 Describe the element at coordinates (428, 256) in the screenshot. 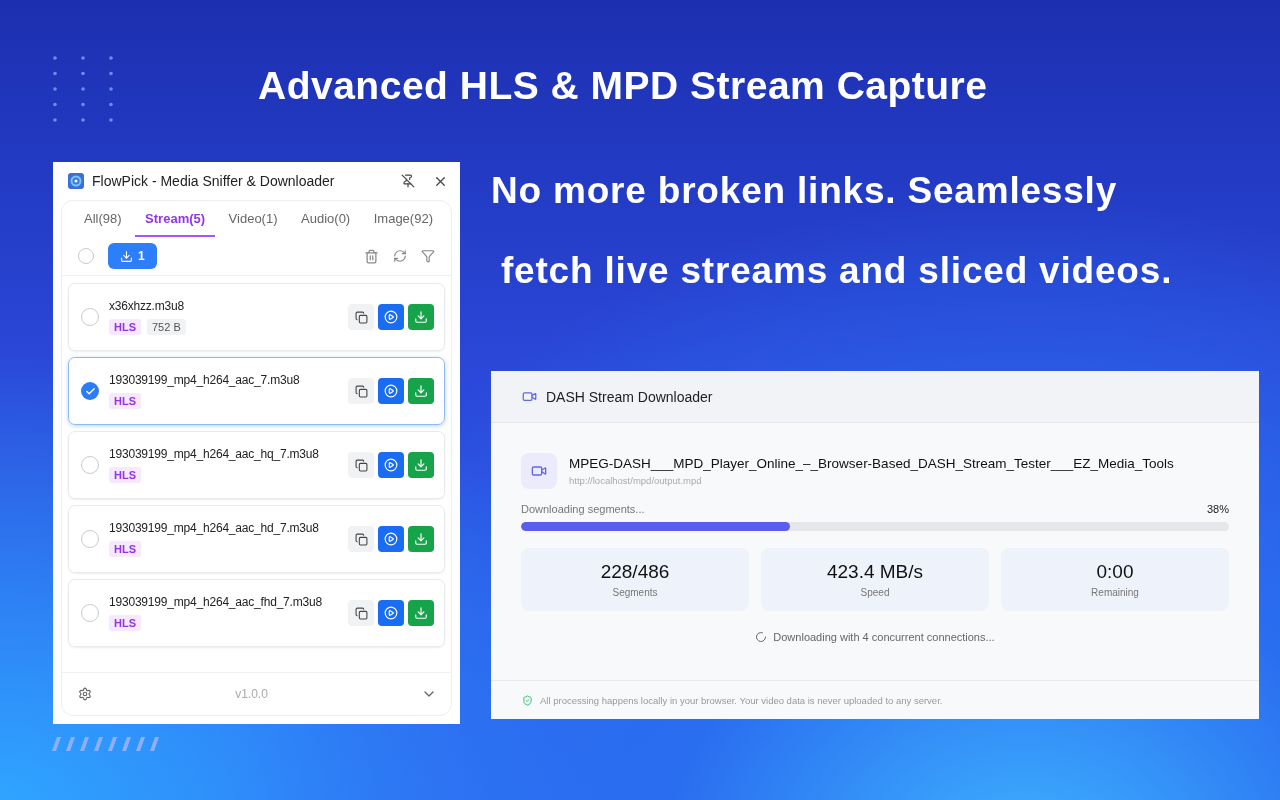

I see `filter-icon` at that location.